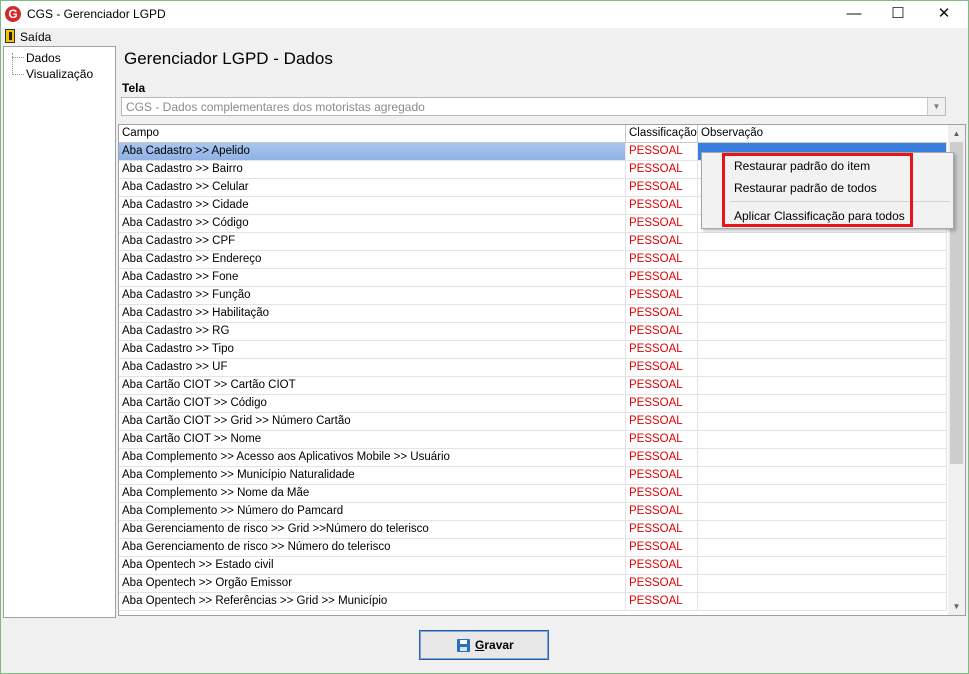  Describe the element at coordinates (944, 14) in the screenshot. I see `close-button: ✕` at that location.